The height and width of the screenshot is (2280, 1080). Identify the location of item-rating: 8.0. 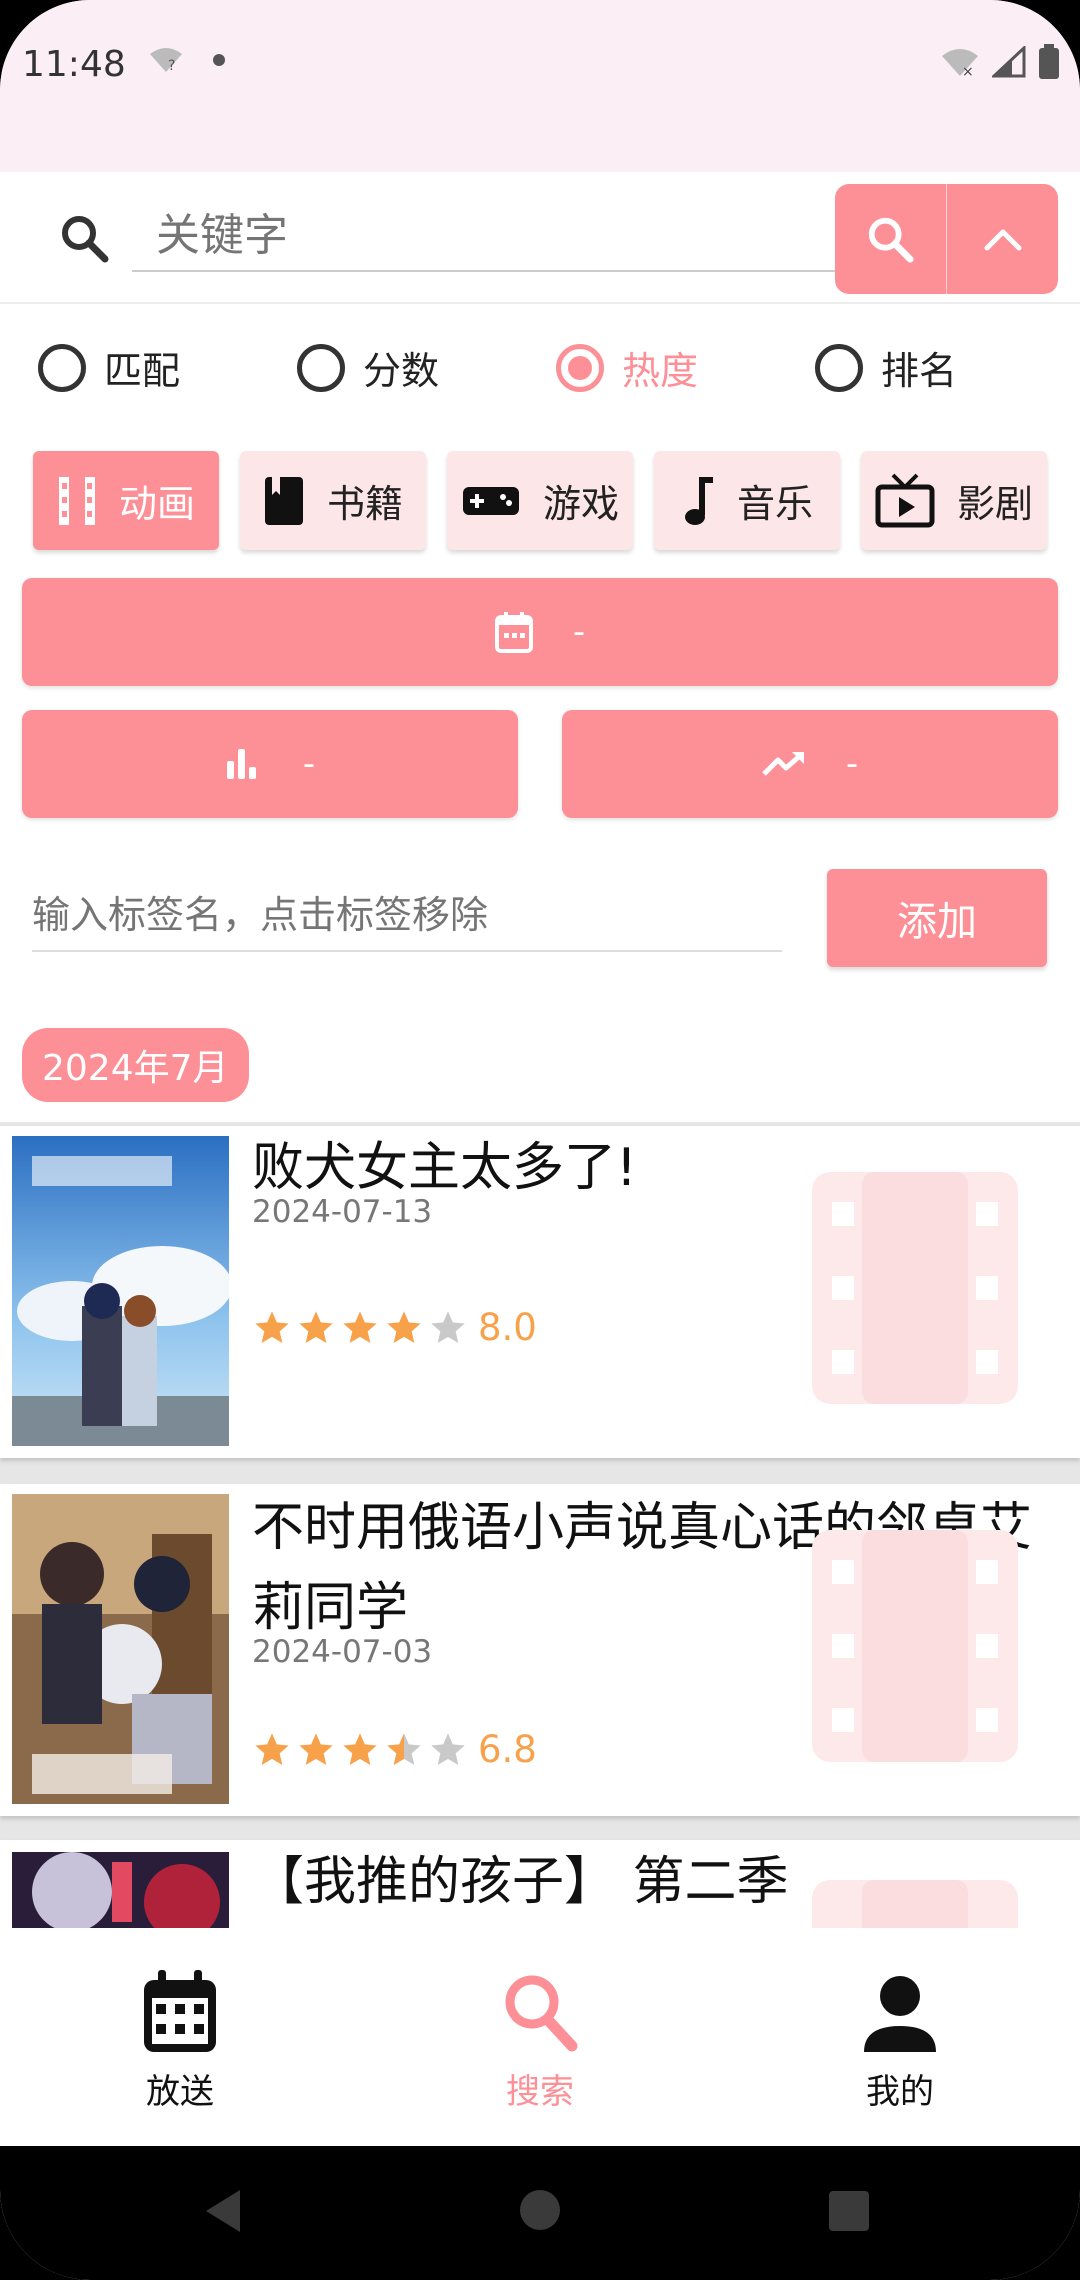
(394, 1327).